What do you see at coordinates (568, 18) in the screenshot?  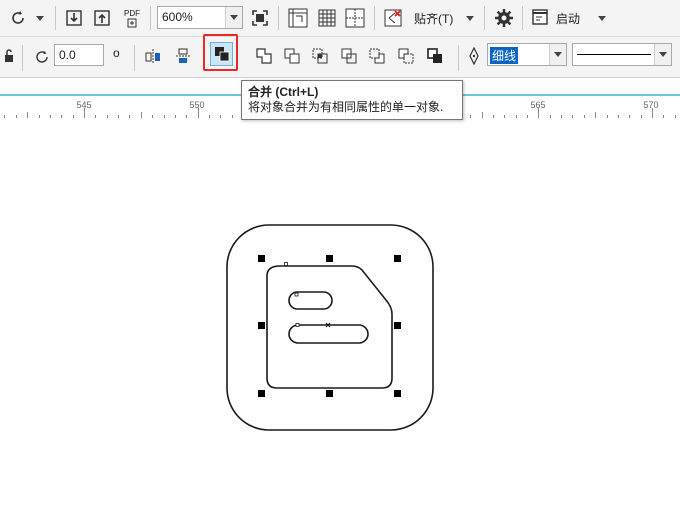 I see `launch-label: 启动` at bounding box center [568, 18].